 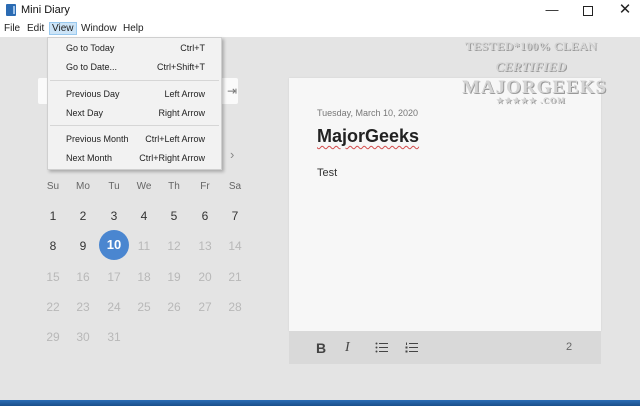 What do you see at coordinates (11, 10) in the screenshot?
I see `diary-app-icon` at bounding box center [11, 10].